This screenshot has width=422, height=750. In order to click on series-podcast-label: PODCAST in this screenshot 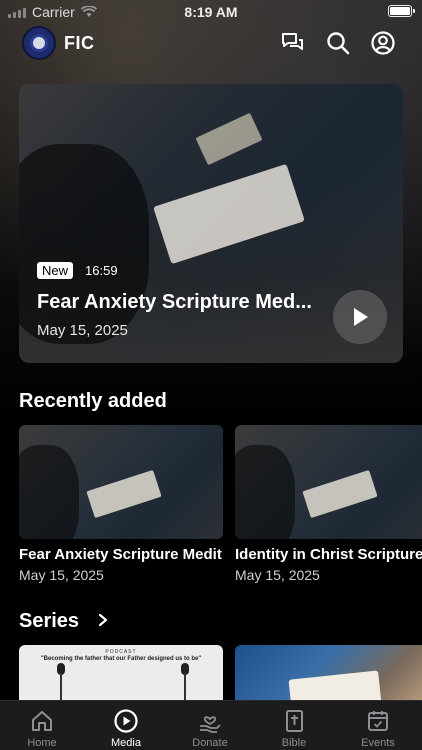, I will do `click(121, 652)`.